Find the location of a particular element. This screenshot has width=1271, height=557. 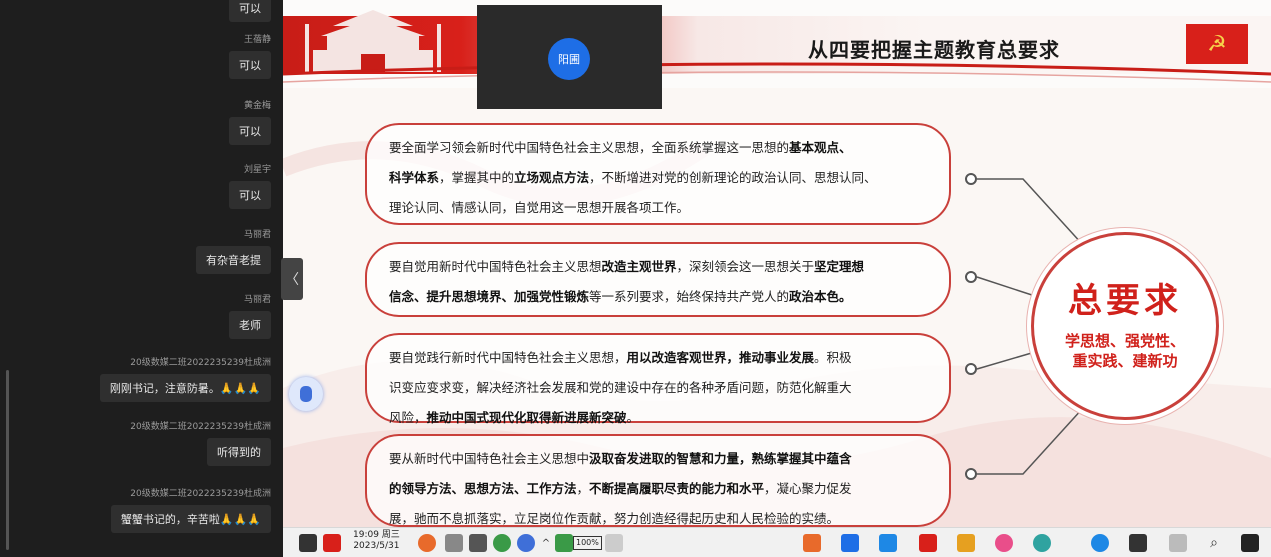

chat-bubble: 蟹蟹书记的，辛苦啦🙏🙏🙏 is located at coordinates (190, 519).